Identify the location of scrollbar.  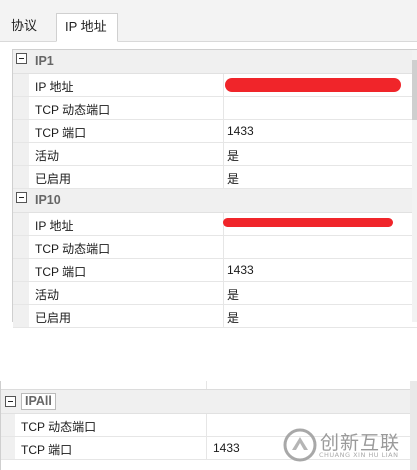
(414, 186).